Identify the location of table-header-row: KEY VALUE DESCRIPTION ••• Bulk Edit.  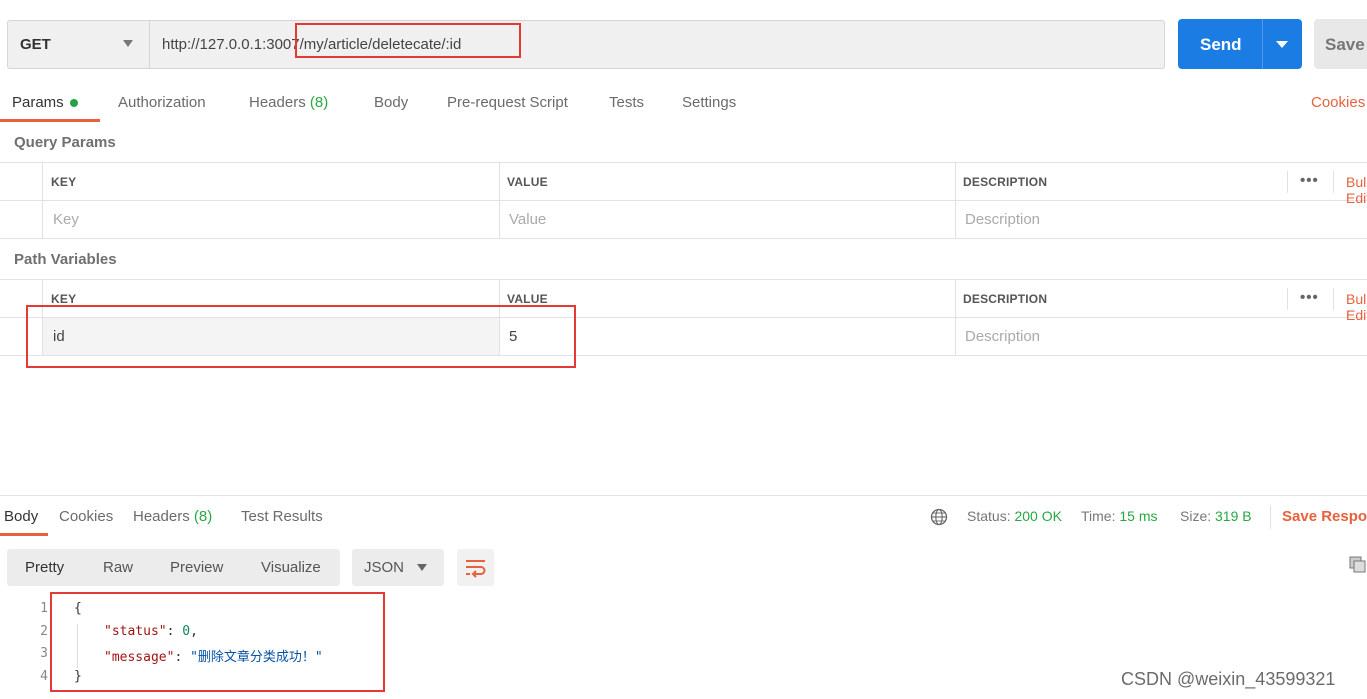
(683, 184).